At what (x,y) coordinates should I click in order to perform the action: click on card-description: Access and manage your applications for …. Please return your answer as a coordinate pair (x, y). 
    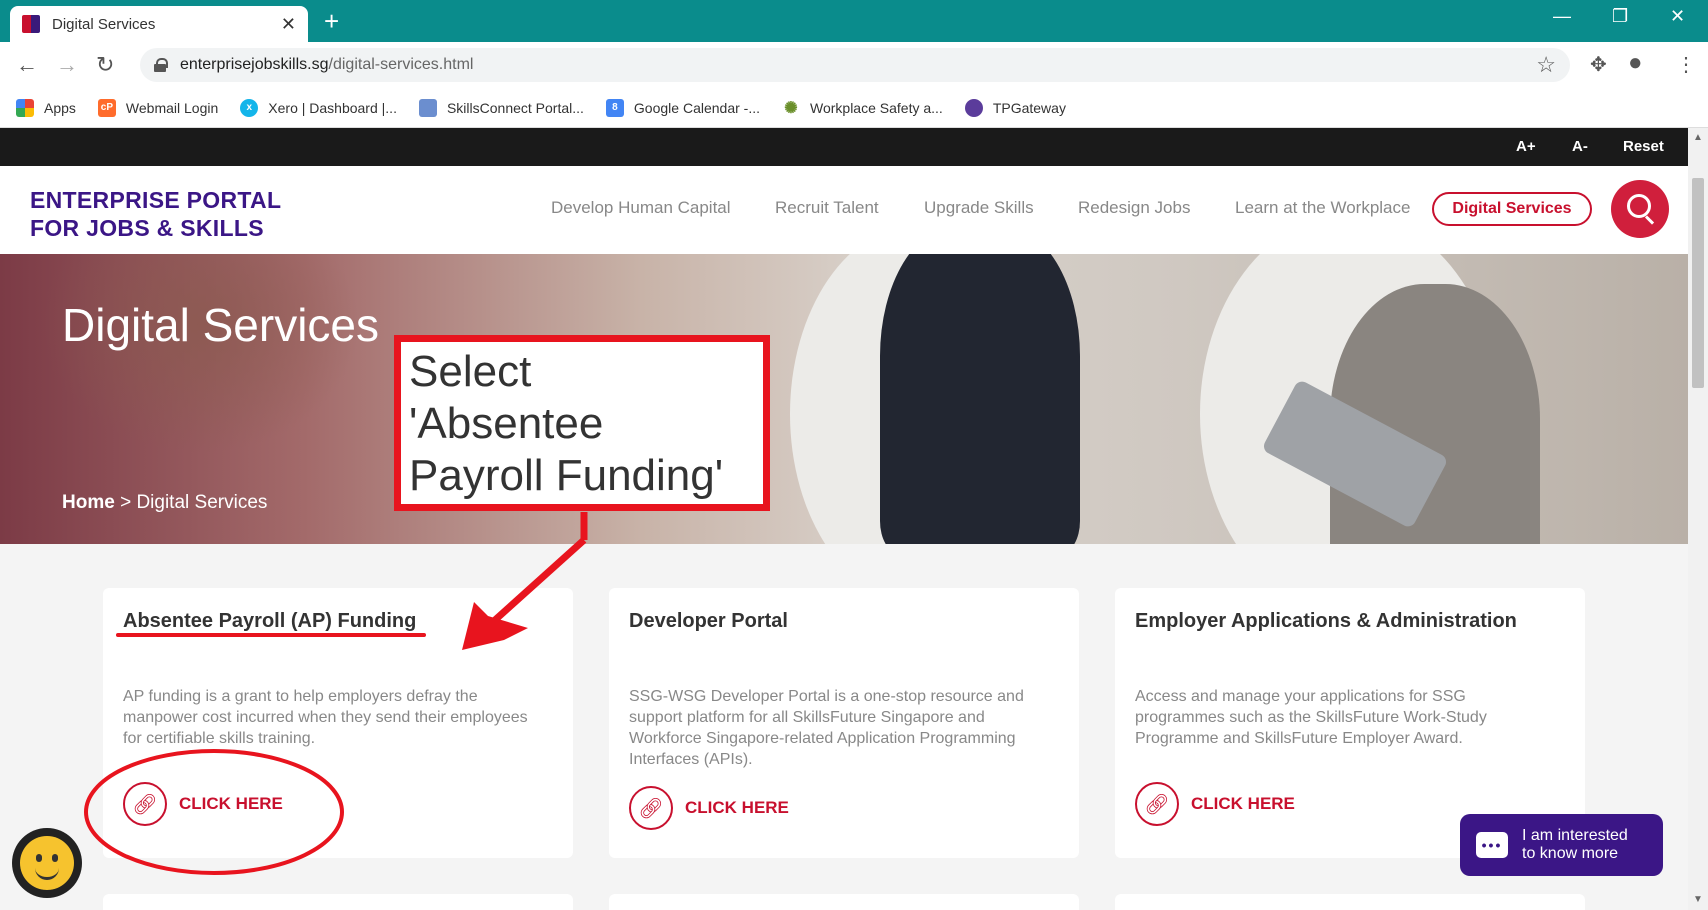
    Looking at the image, I should click on (1311, 717).